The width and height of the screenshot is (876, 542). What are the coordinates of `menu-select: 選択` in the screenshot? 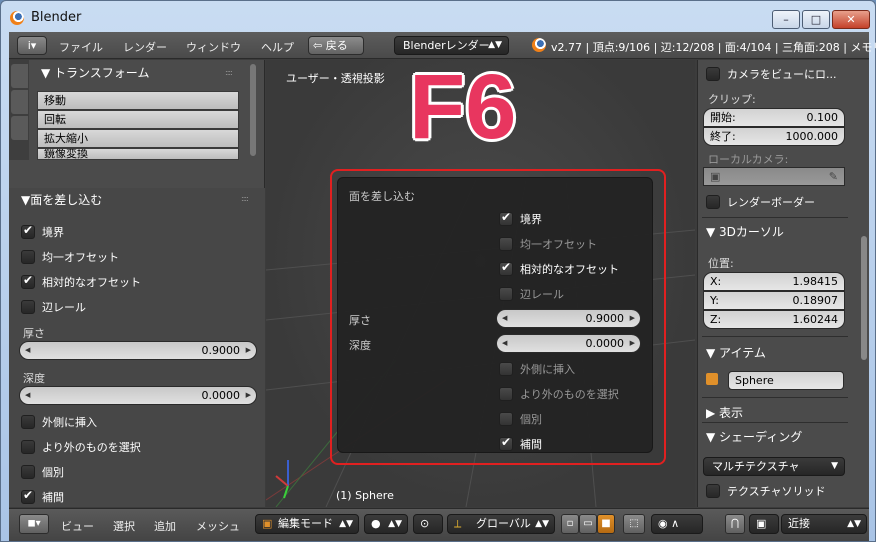 It's located at (124, 526).